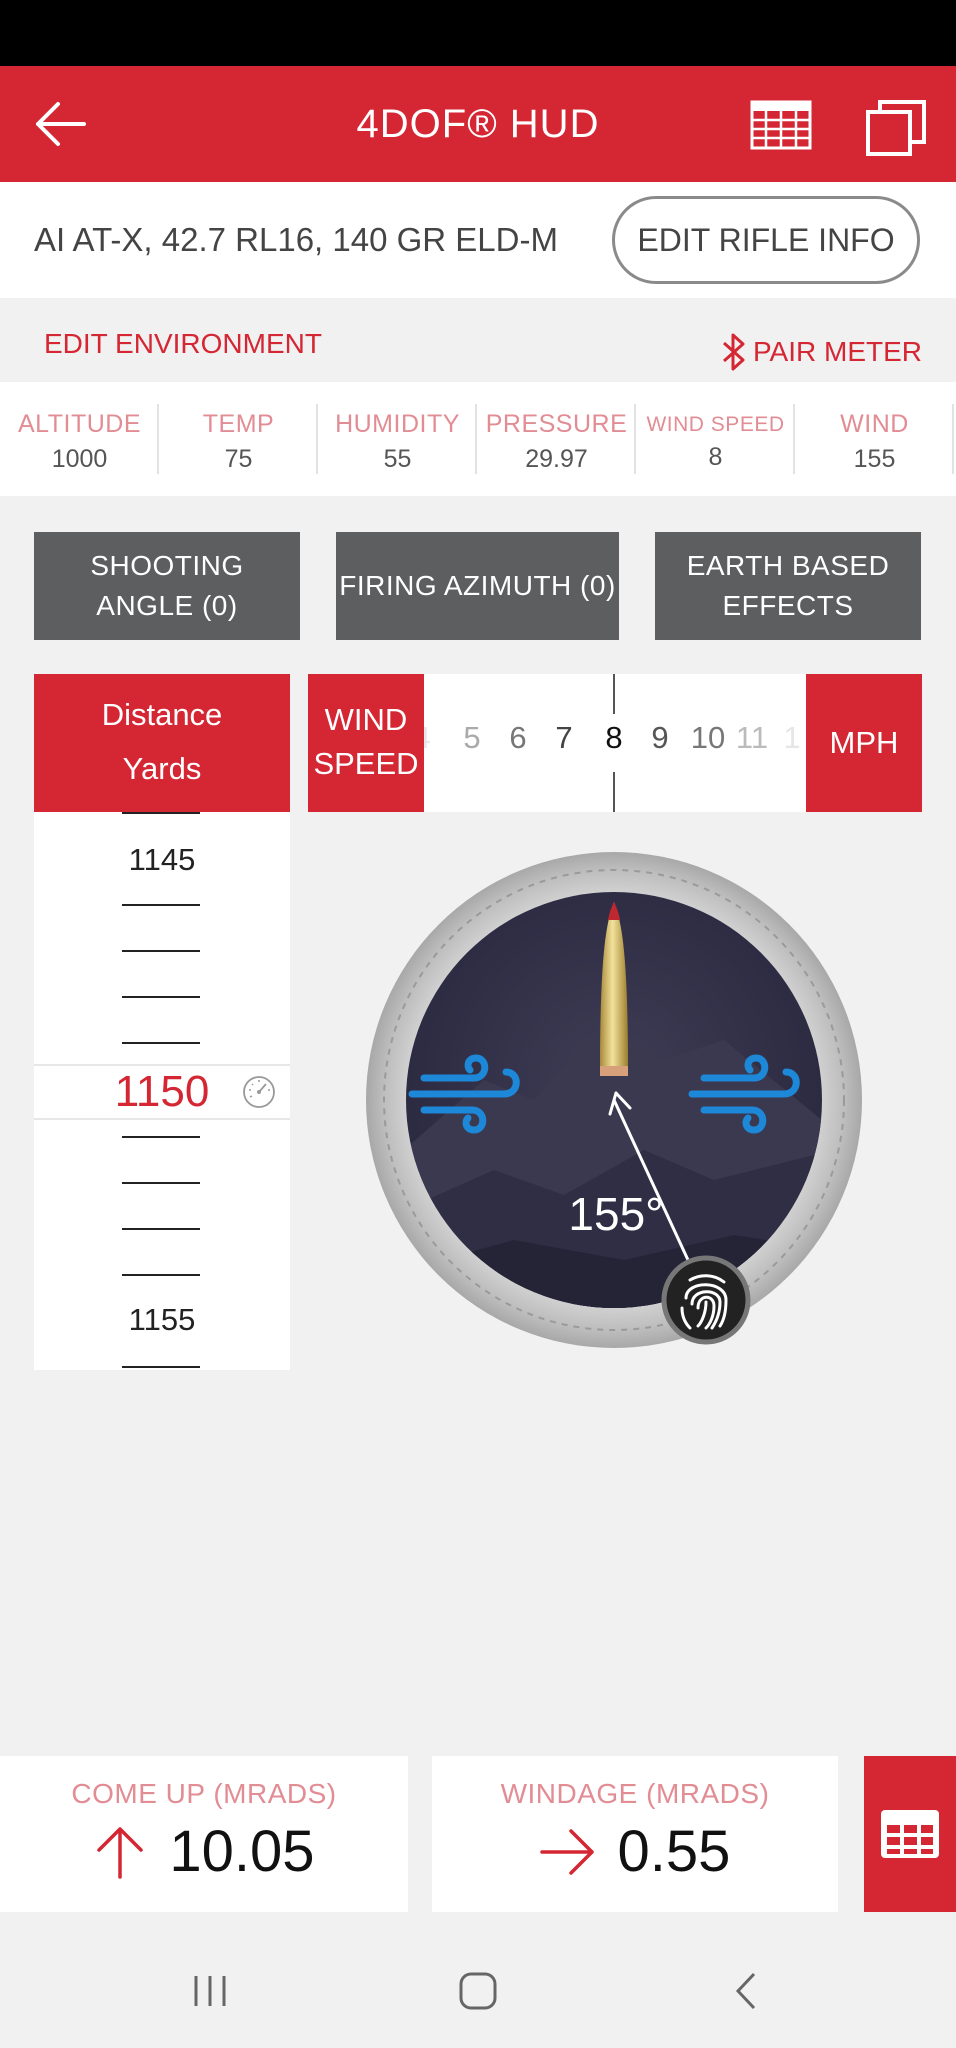  I want to click on env-value: 8, so click(715, 457).